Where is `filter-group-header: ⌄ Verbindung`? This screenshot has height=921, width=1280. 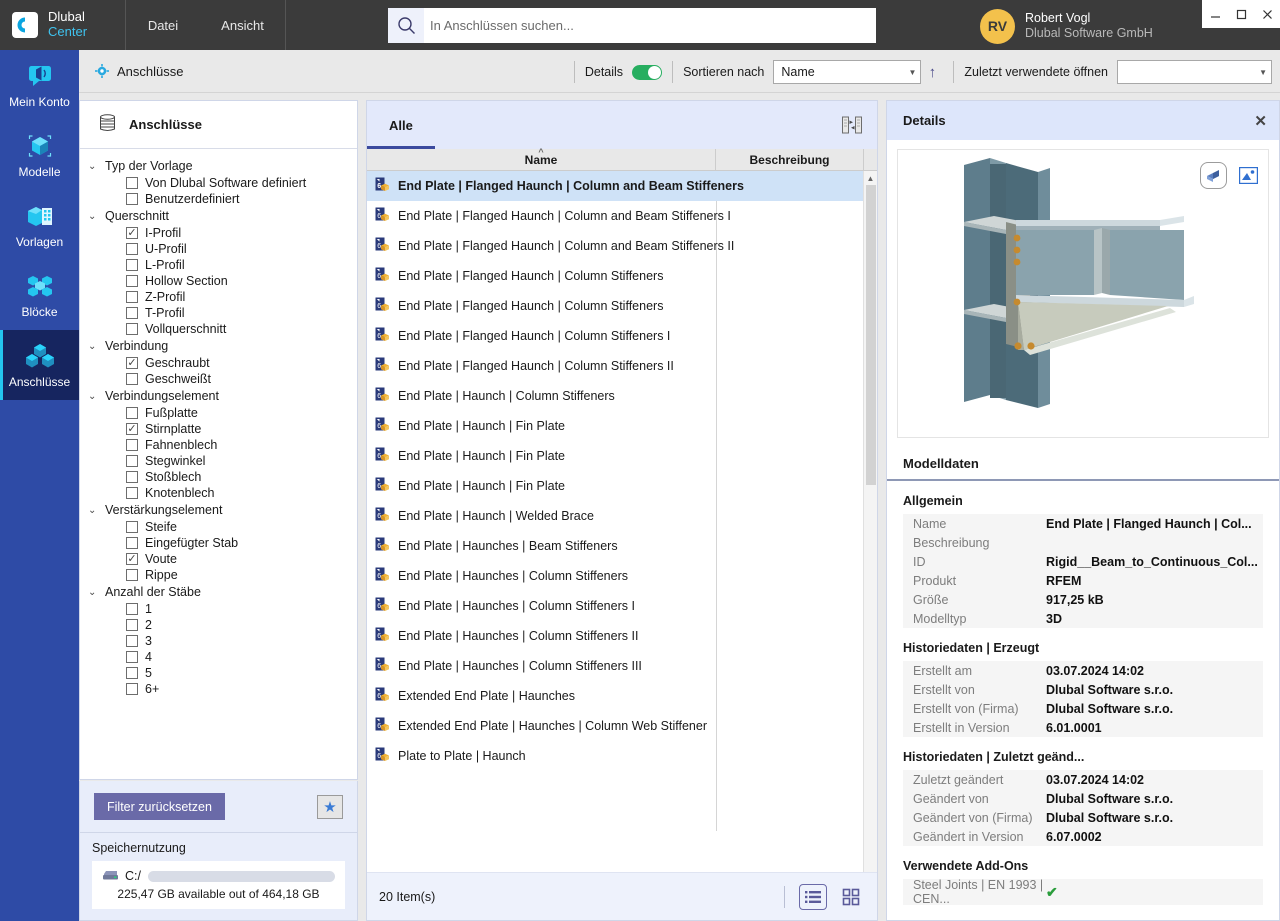
filter-group-header: ⌄ Verbindung is located at coordinates (218, 346).